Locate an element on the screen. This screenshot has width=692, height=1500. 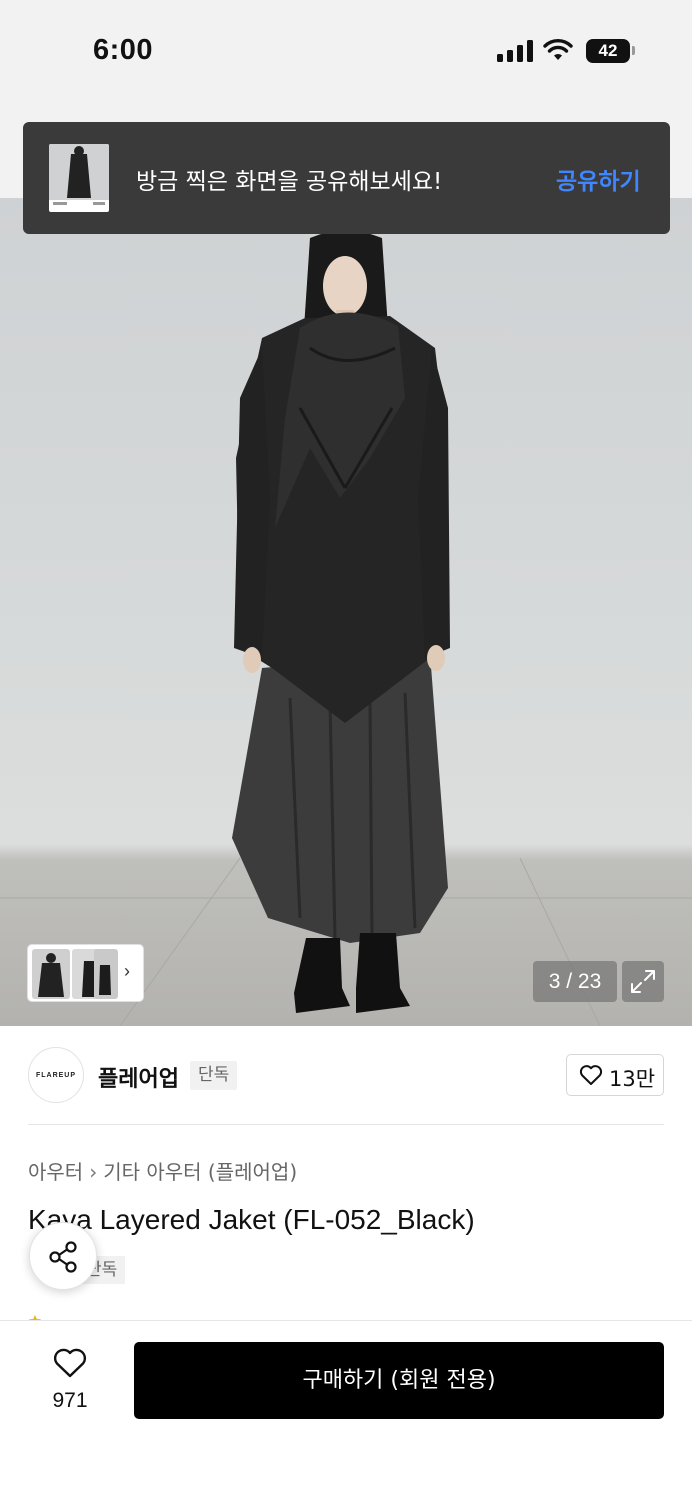
product-like-count: 971 is located at coordinates (70, 1400).